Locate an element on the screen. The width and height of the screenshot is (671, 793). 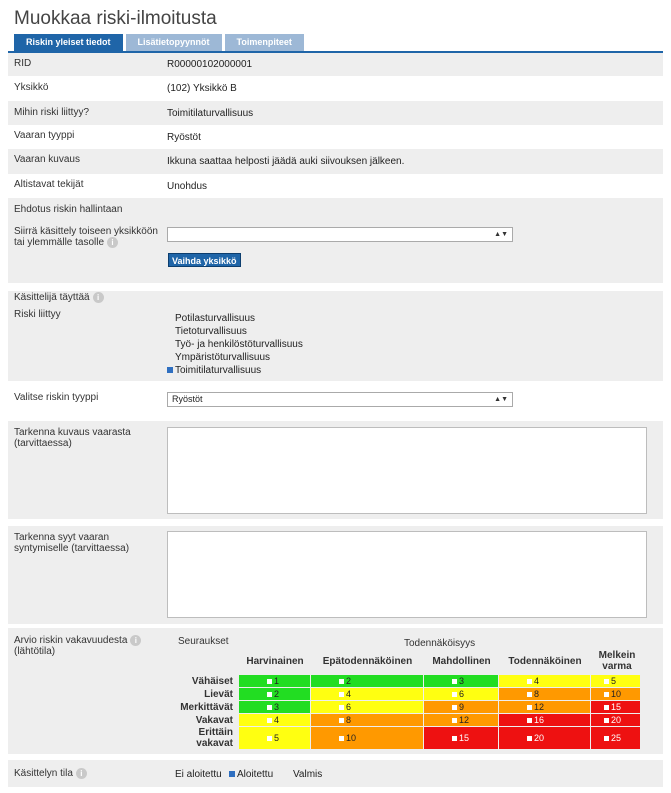
rid-value: R00000102000001 is located at coordinates (210, 64).